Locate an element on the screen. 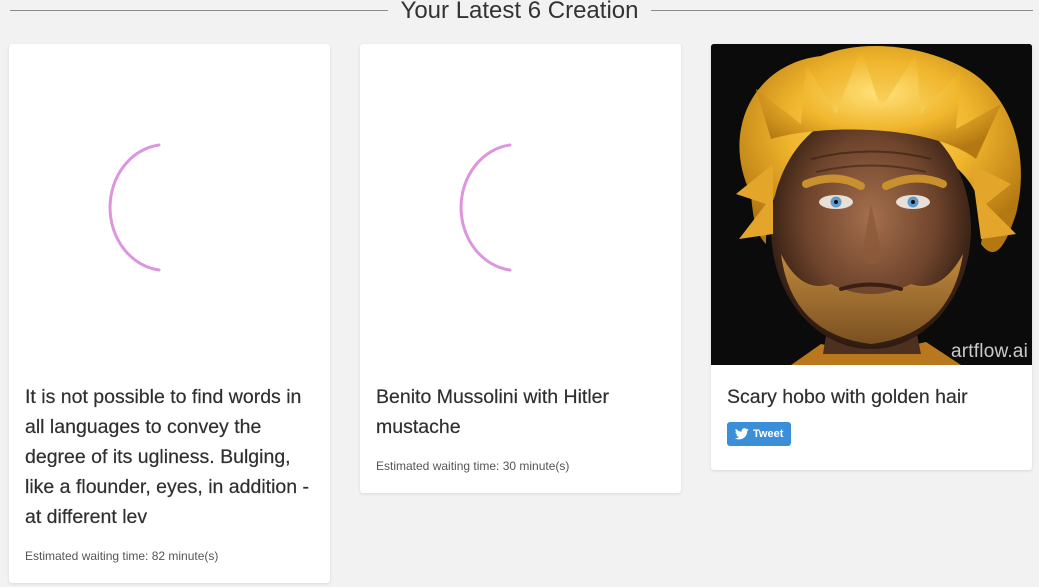 Image resolution: width=1039 pixels, height=587 pixels. header-divider-left is located at coordinates (199, 10).